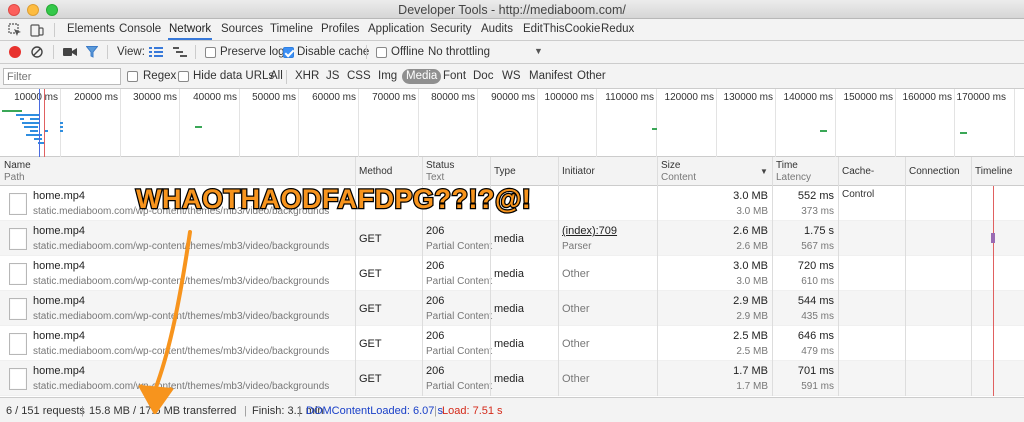 The width and height of the screenshot is (1024, 422). I want to click on annotation-text: WHAOTHAODFAFDPG??!?@!, so click(333, 199).